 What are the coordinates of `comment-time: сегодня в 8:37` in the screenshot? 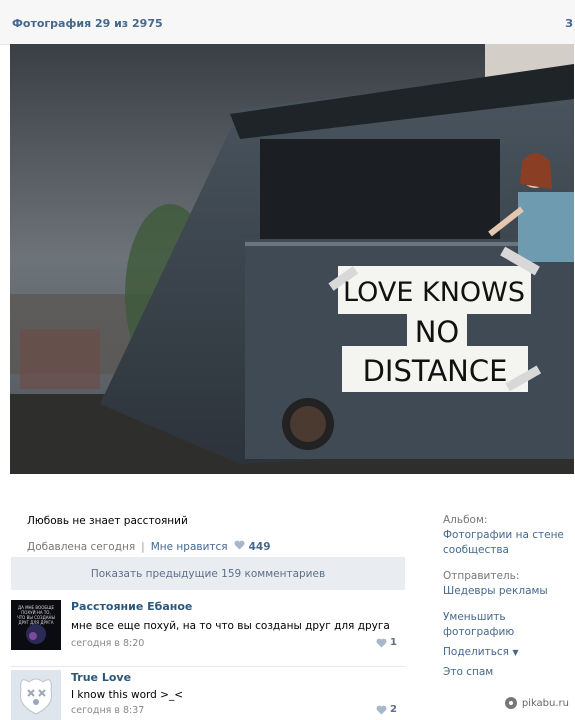 It's located at (107, 710).